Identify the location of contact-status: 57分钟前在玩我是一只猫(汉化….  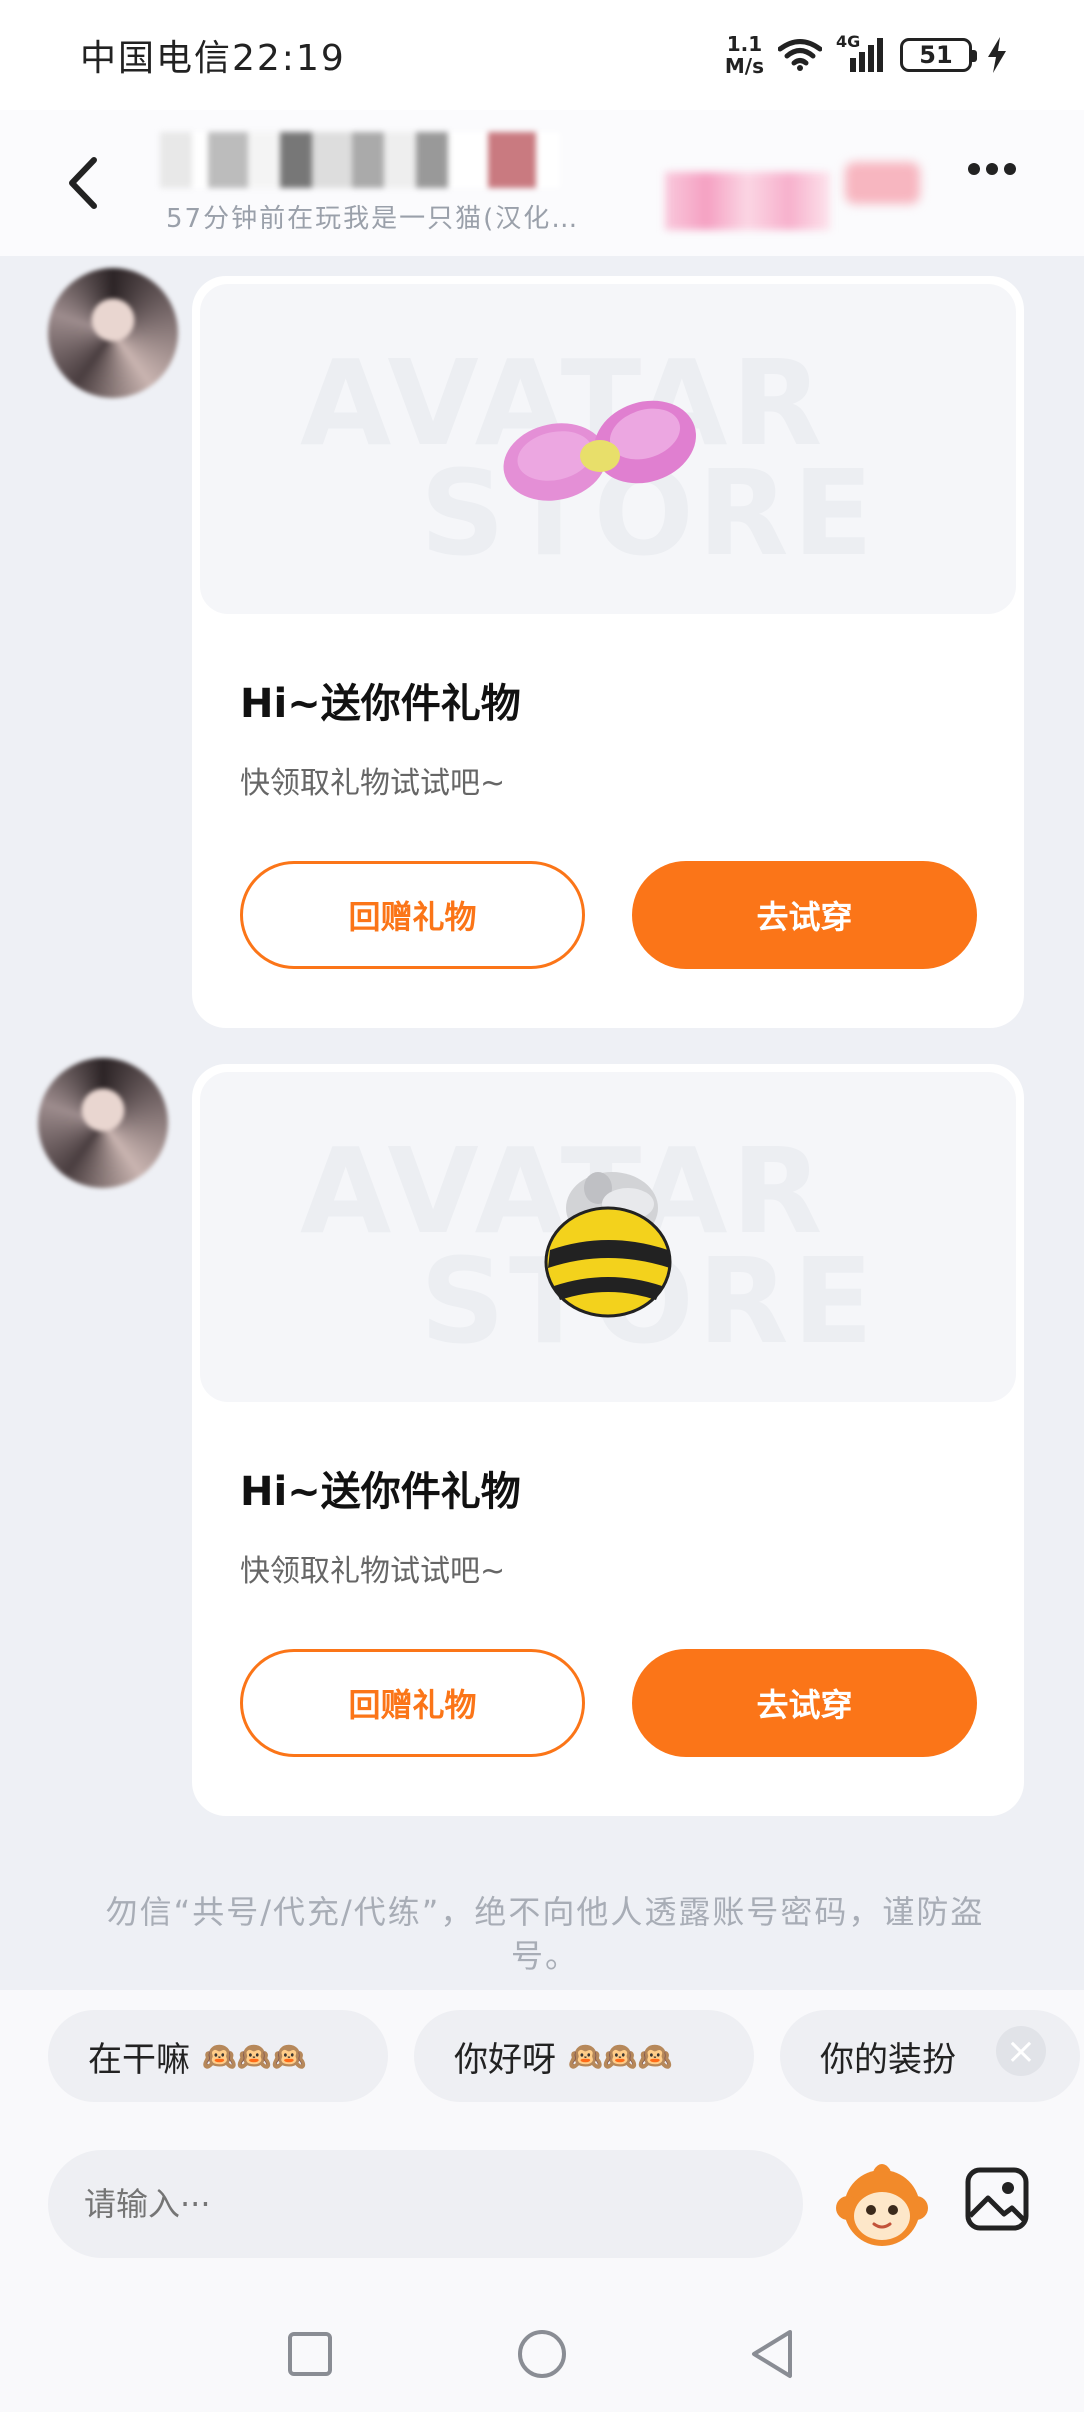
(373, 219).